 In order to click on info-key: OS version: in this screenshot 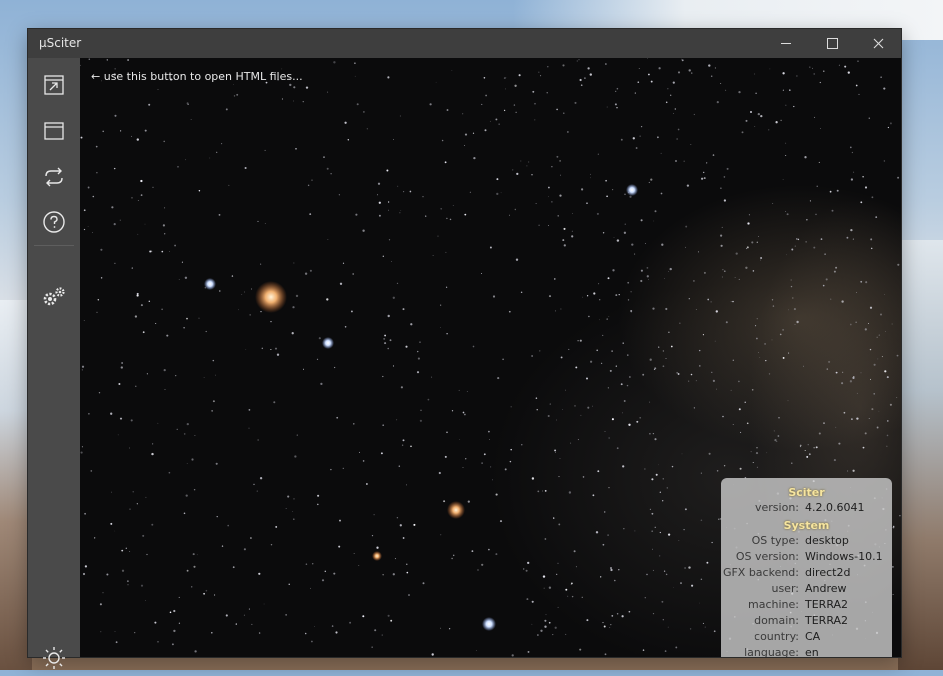, I will do `click(767, 556)`.